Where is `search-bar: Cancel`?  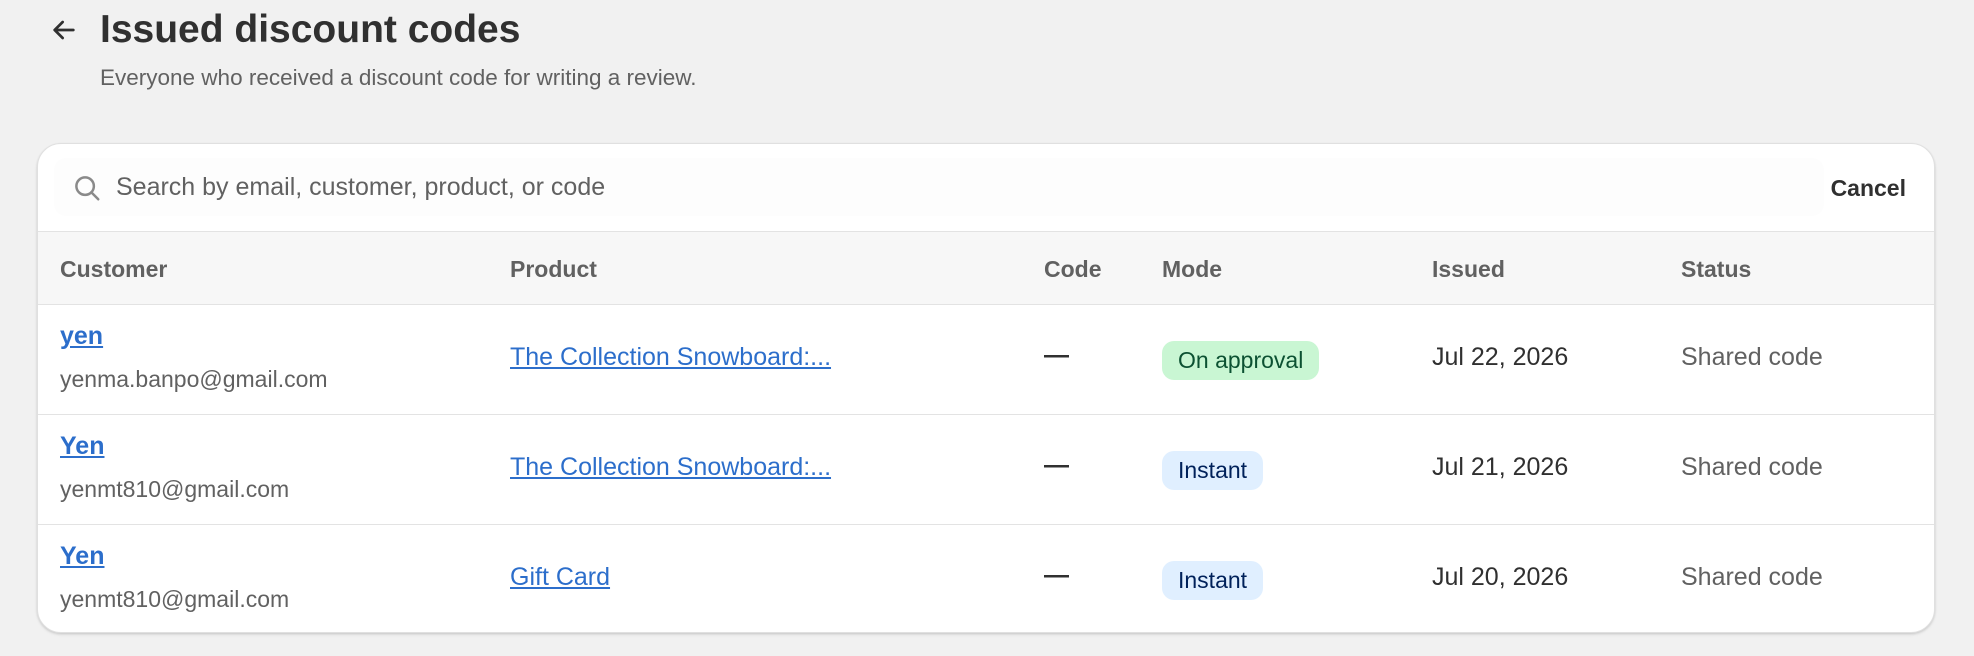
search-bar: Cancel is located at coordinates (986, 188).